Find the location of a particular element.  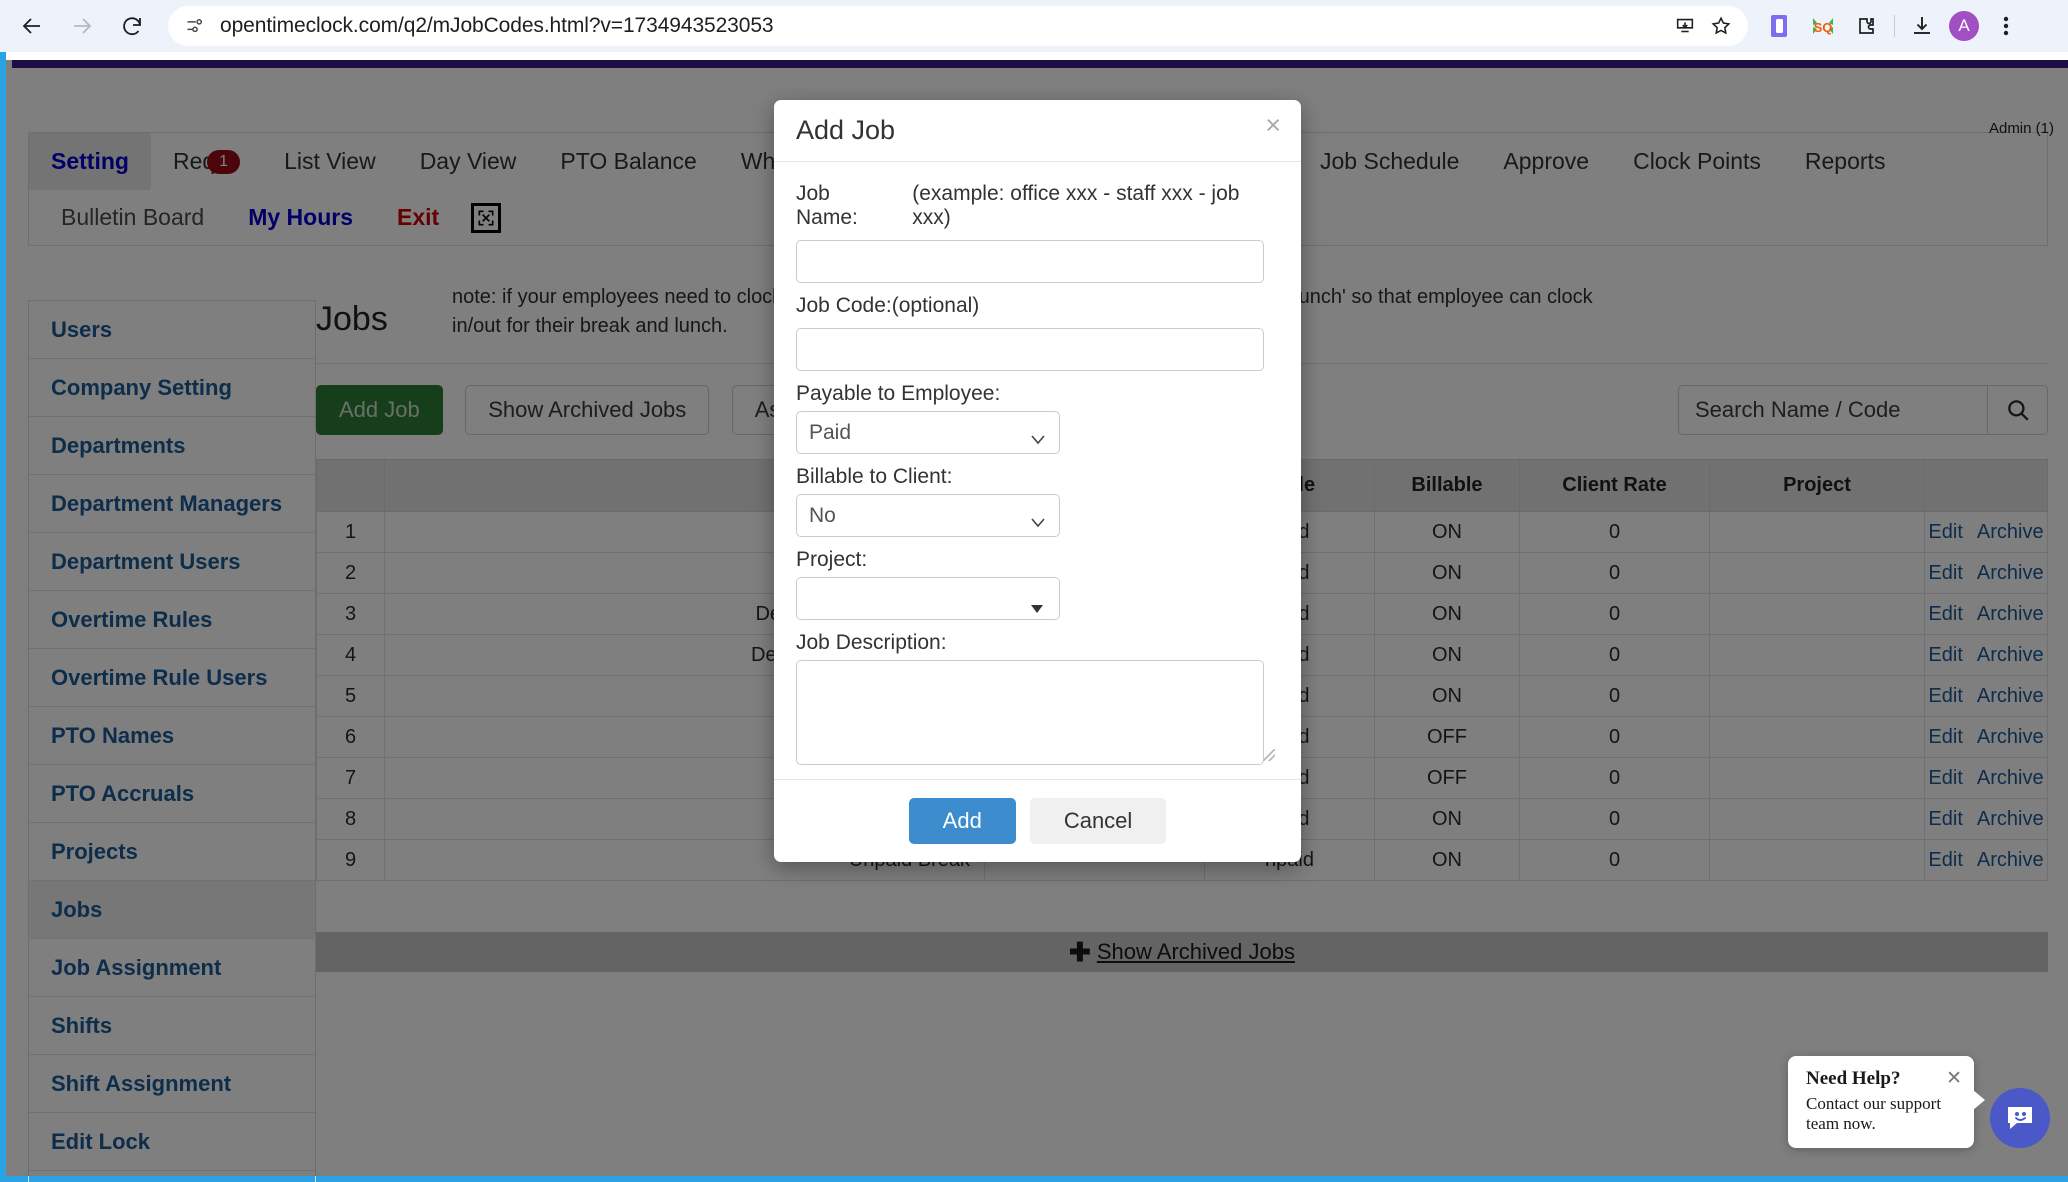

extension-purple-icon is located at coordinates (1779, 26).